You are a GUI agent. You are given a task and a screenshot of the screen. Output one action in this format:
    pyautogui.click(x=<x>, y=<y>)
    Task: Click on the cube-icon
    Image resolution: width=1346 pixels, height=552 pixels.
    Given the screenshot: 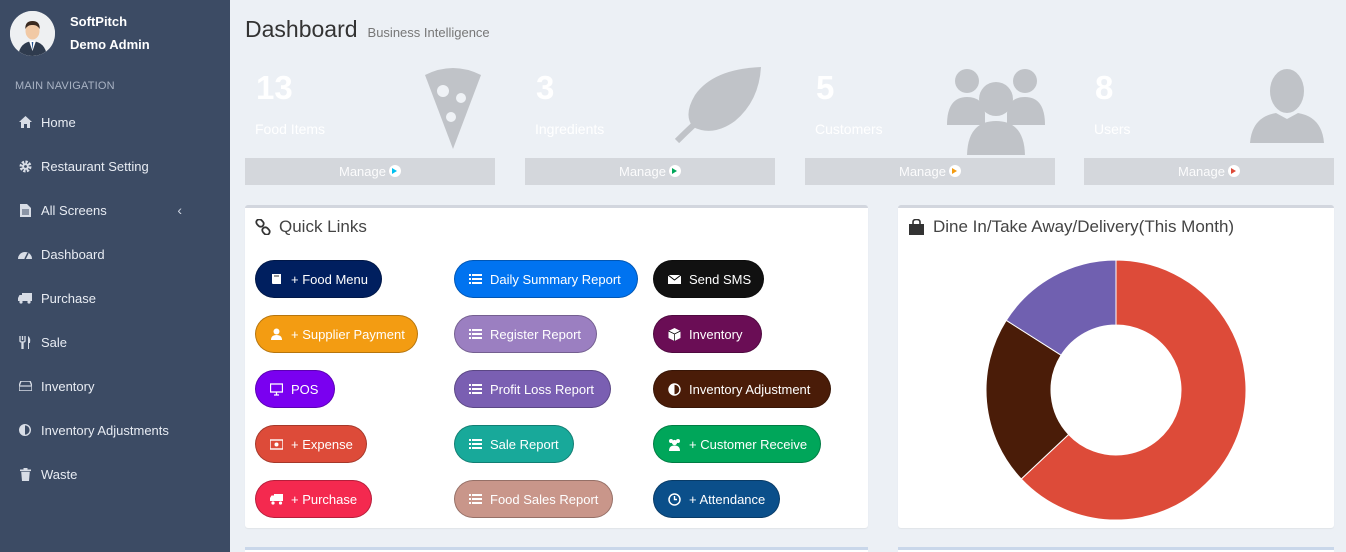 What is the action you would take?
    pyautogui.click(x=674, y=334)
    